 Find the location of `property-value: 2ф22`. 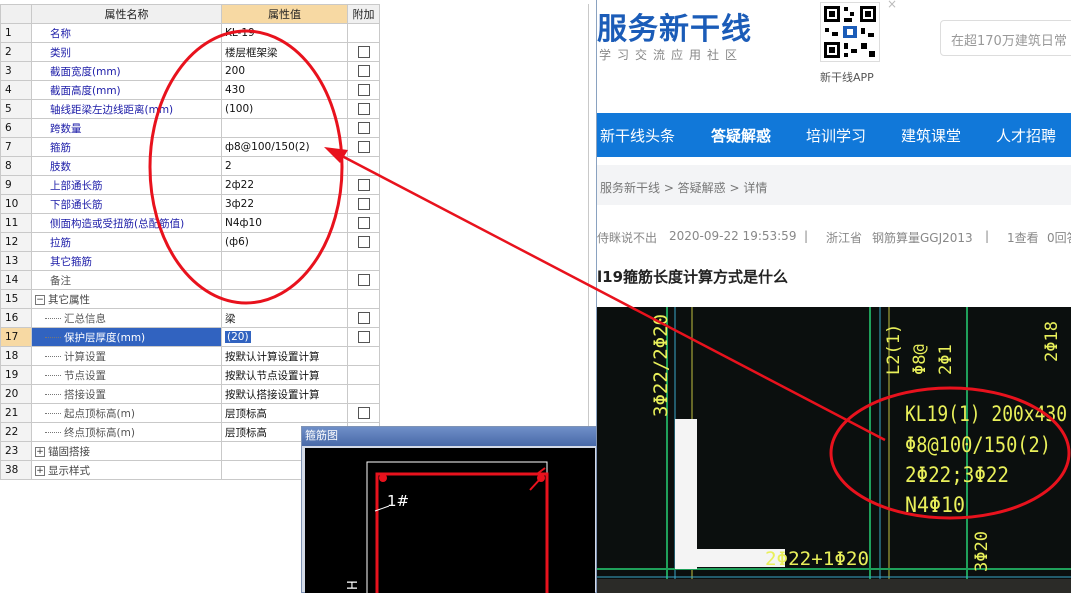

property-value: 2ф22 is located at coordinates (284, 185).